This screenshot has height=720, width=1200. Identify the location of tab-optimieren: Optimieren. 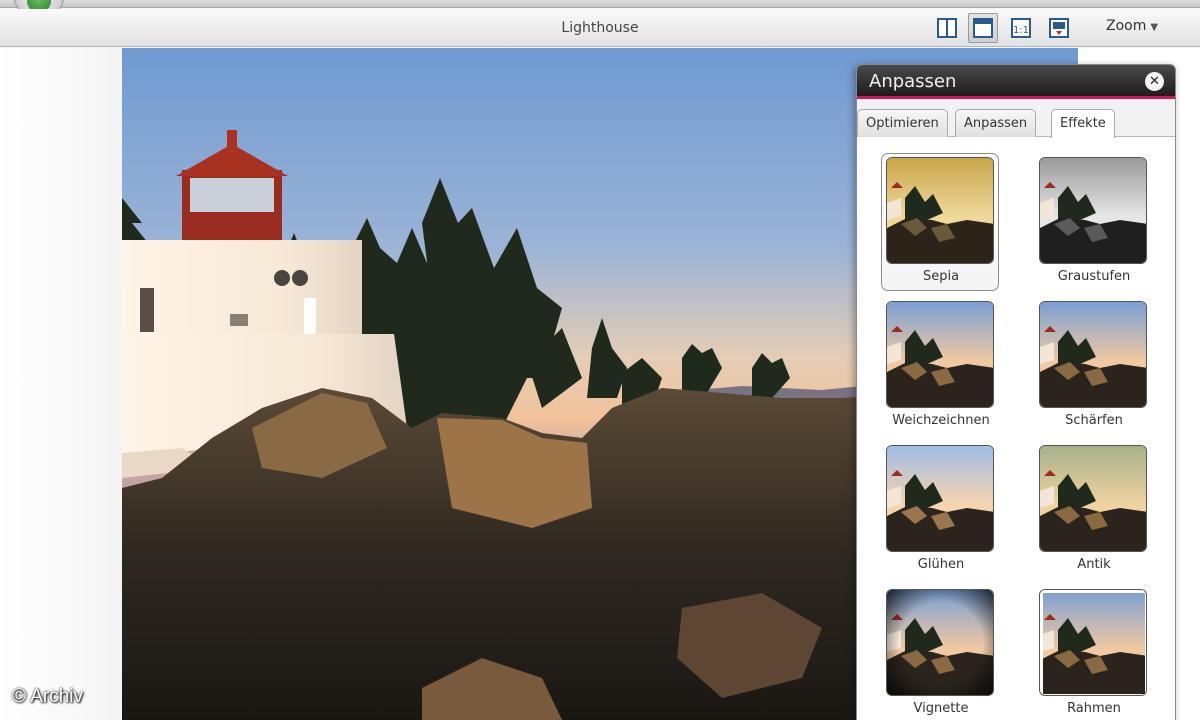
(902, 123).